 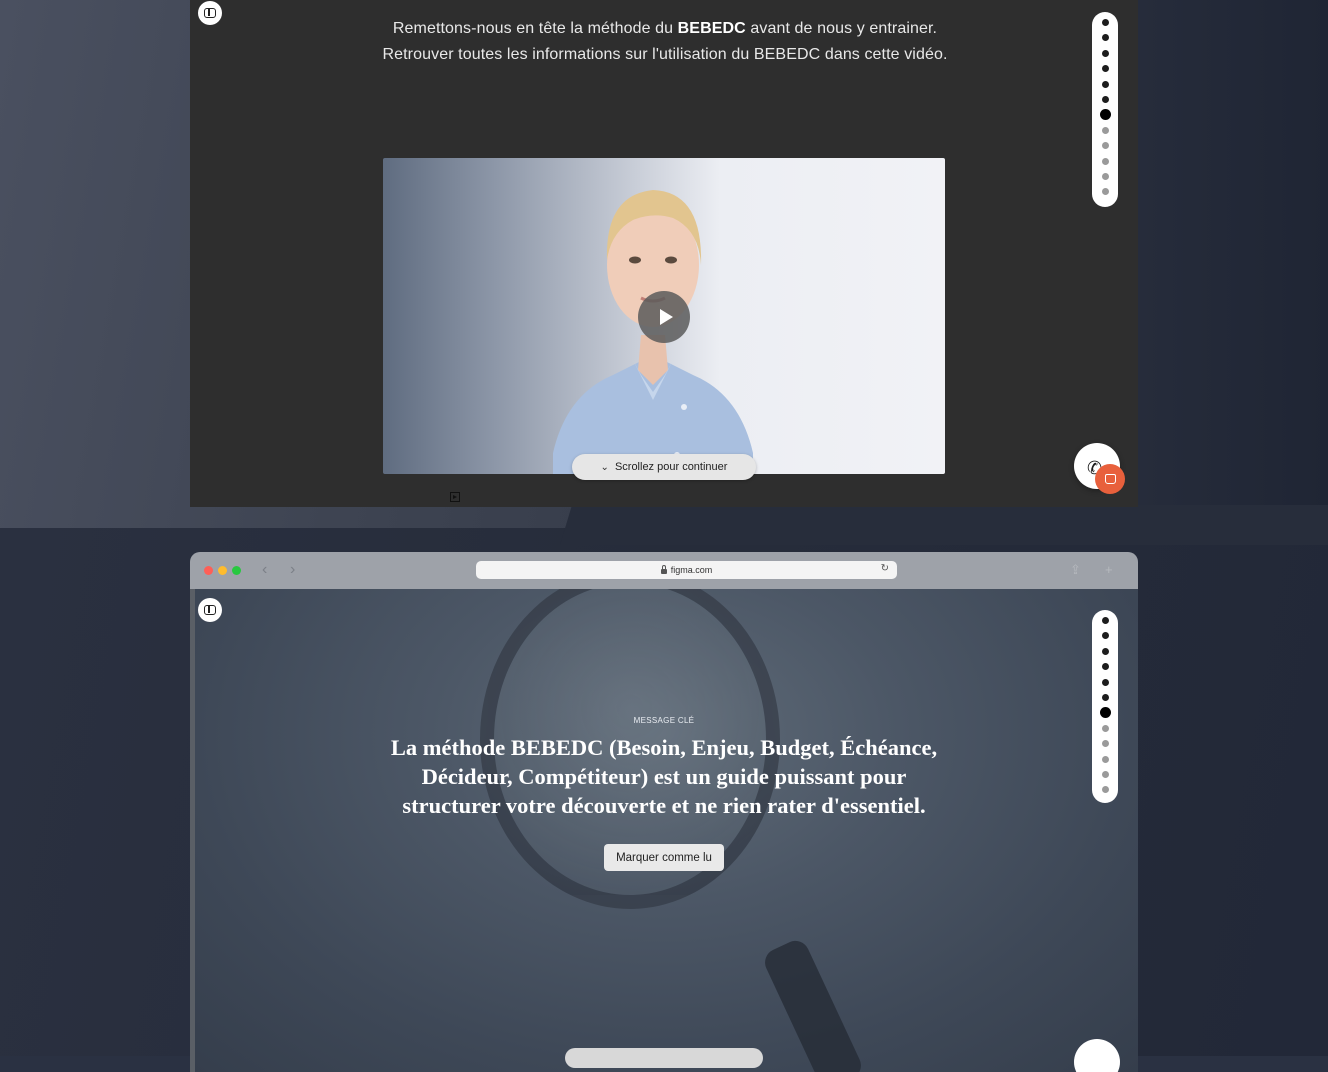 I want to click on bebedc-bold: BEBEDC, so click(x=711, y=28).